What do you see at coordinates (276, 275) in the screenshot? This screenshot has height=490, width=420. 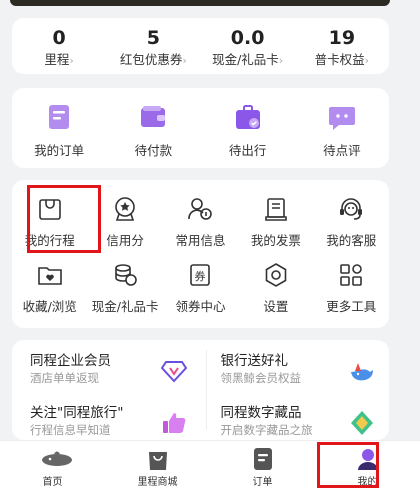 I see `settings-hex-icon` at bounding box center [276, 275].